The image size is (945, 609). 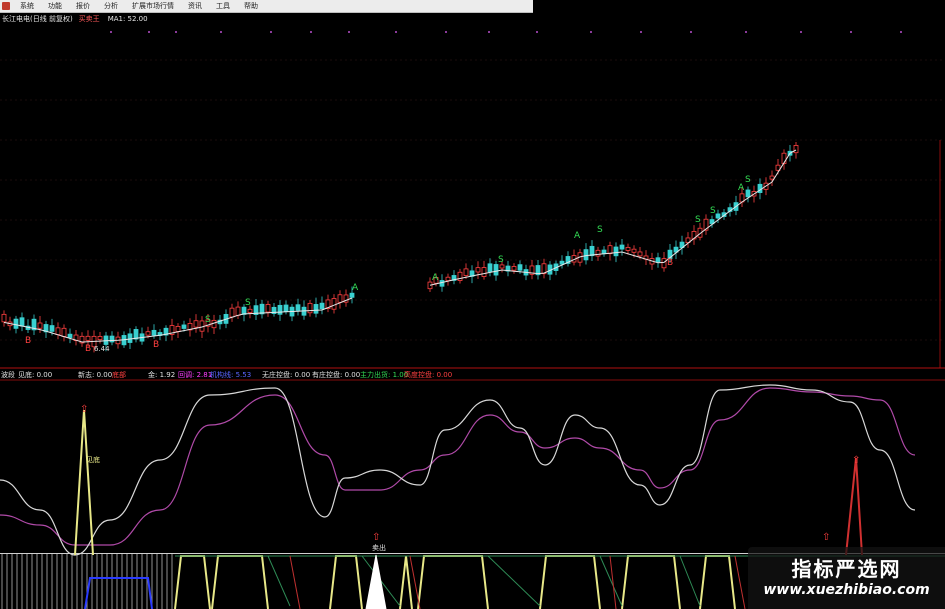 I want to click on indicator-value-3: 底部, so click(x=119, y=375).